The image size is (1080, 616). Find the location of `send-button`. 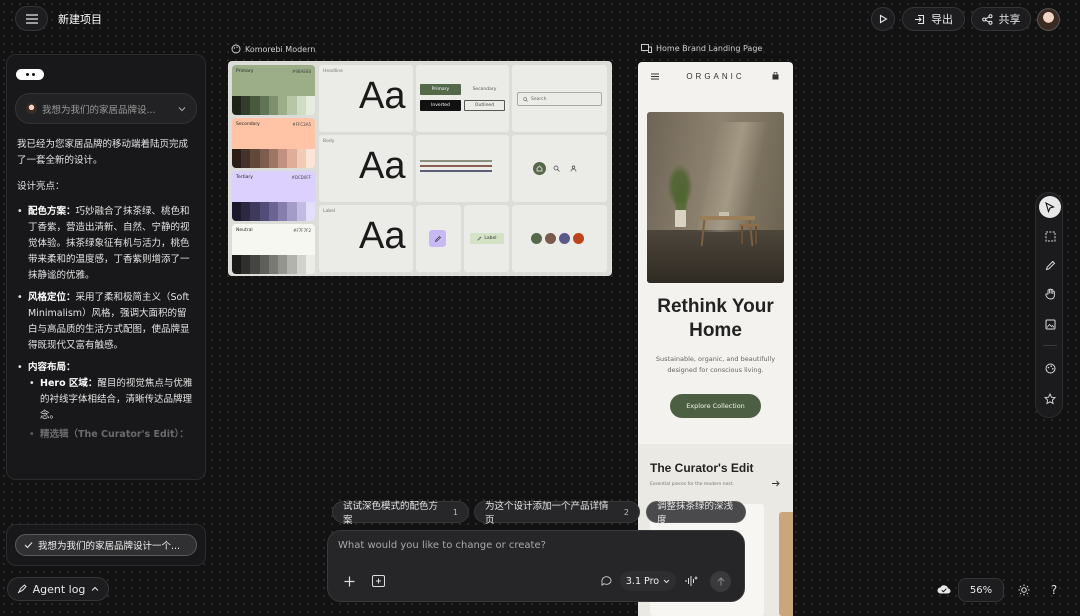

send-button is located at coordinates (720, 581).